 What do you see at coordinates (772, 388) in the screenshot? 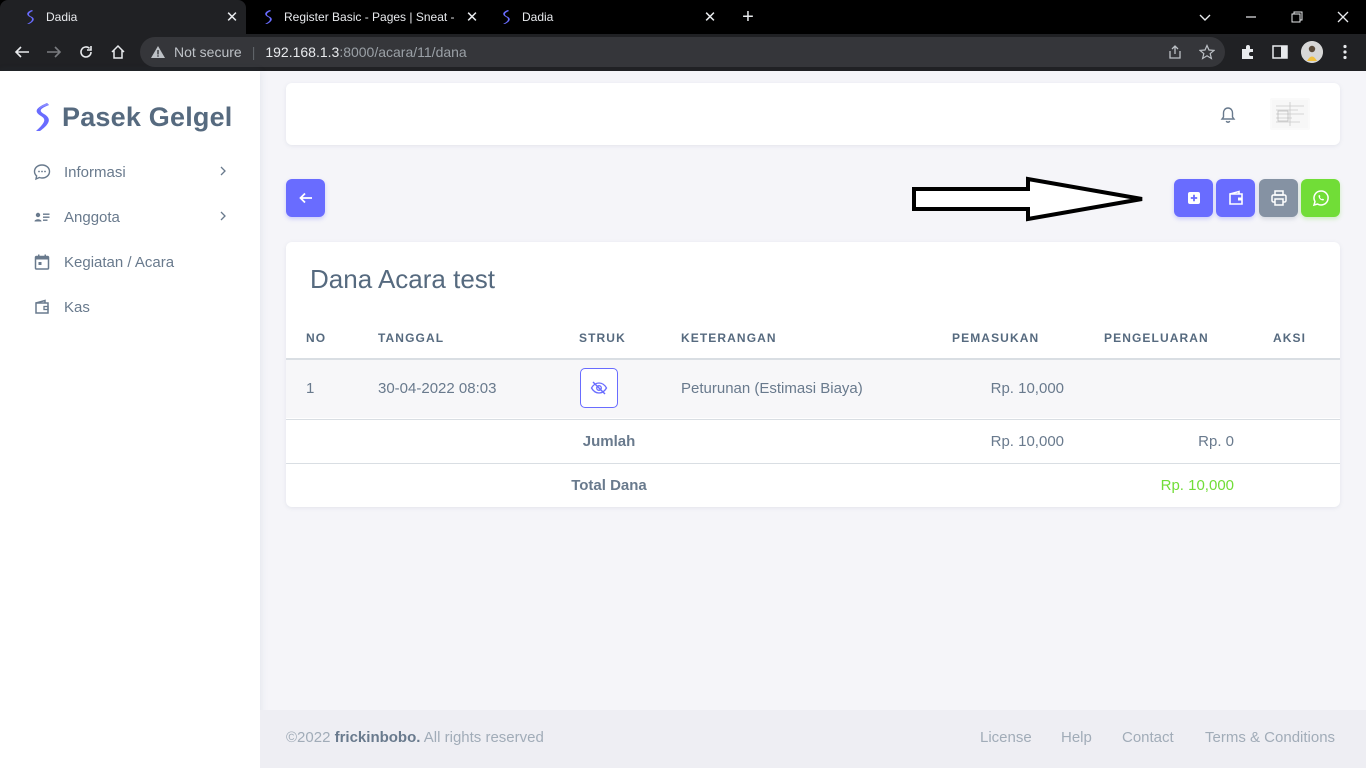
I see `cell-keterangan: Peturunan (Estimasi Biaya)` at bounding box center [772, 388].